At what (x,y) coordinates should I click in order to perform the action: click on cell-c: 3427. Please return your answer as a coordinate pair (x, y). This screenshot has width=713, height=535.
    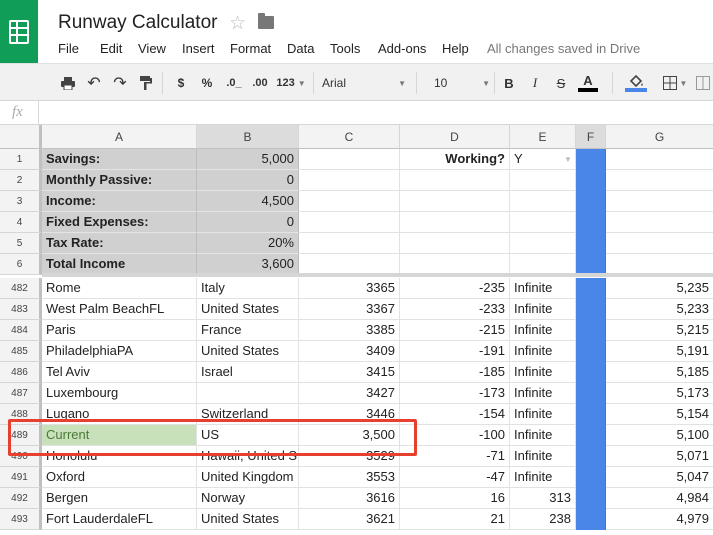
    Looking at the image, I should click on (349, 393).